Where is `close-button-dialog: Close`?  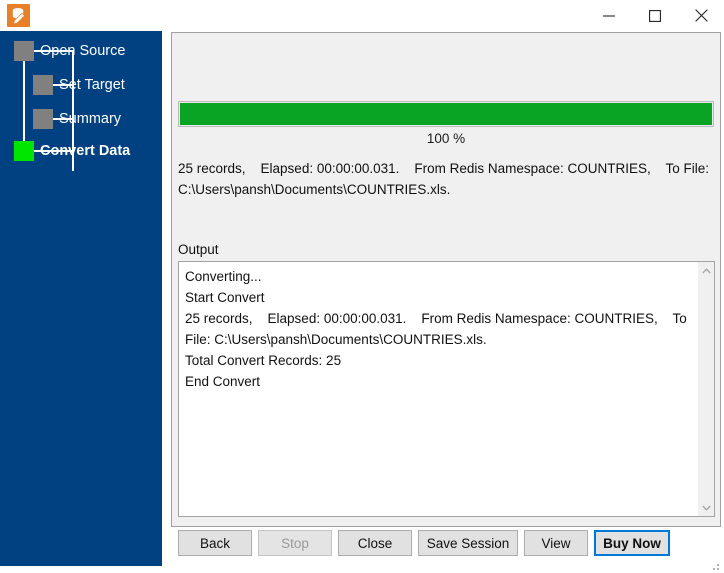
close-button-dialog: Close is located at coordinates (375, 543).